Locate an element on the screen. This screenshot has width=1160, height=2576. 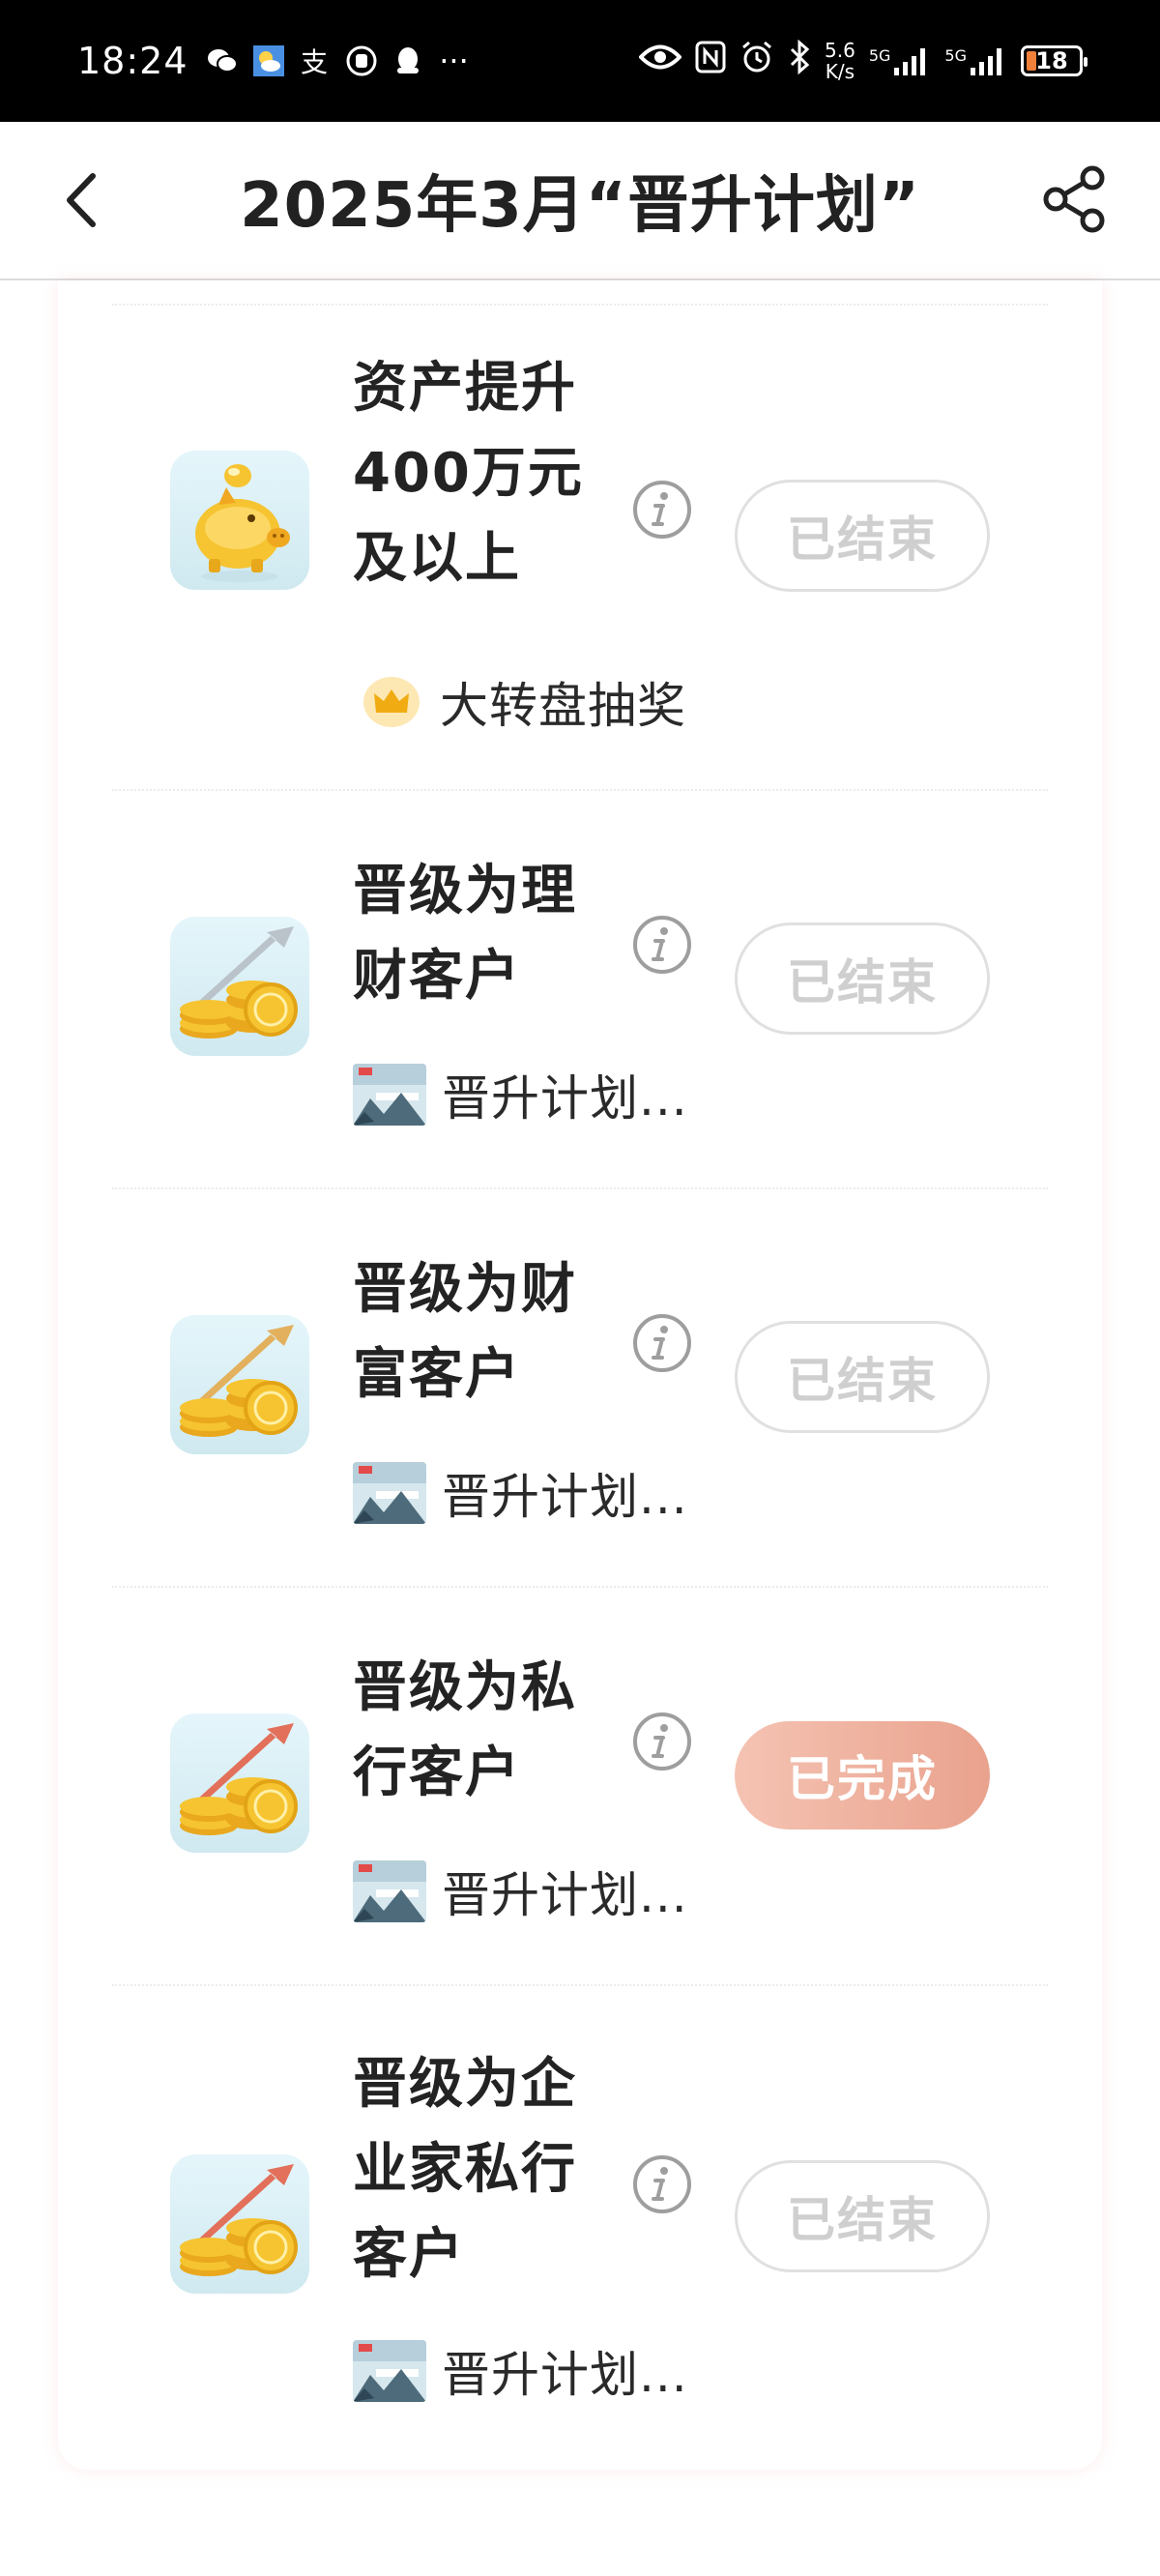
reward-text: 大转盘抽奖 is located at coordinates (563, 706).